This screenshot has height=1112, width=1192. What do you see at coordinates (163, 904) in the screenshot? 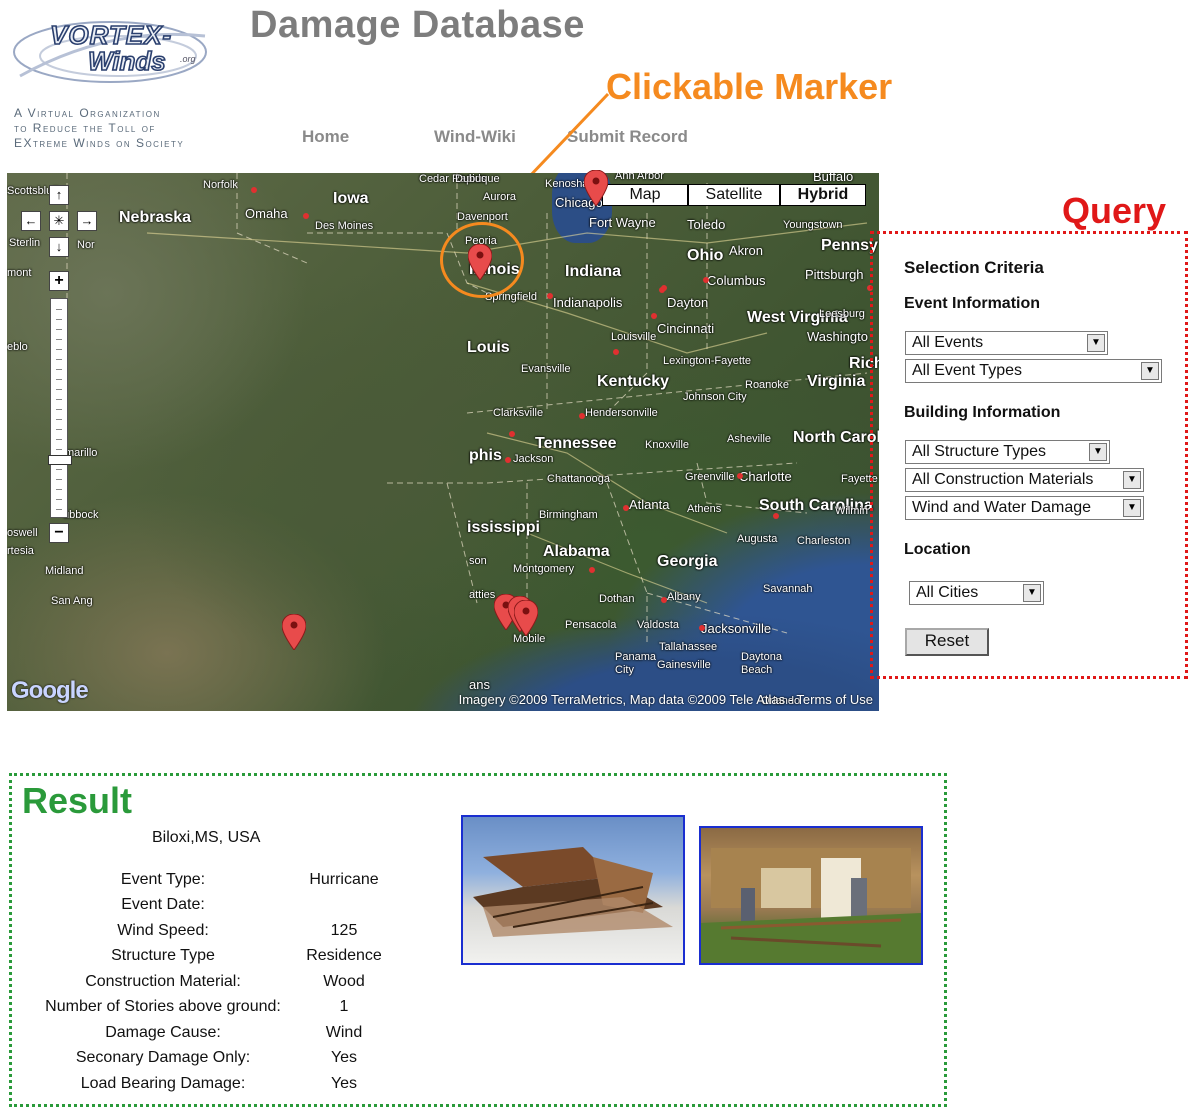
I see `result-label: Event Date:` at bounding box center [163, 904].